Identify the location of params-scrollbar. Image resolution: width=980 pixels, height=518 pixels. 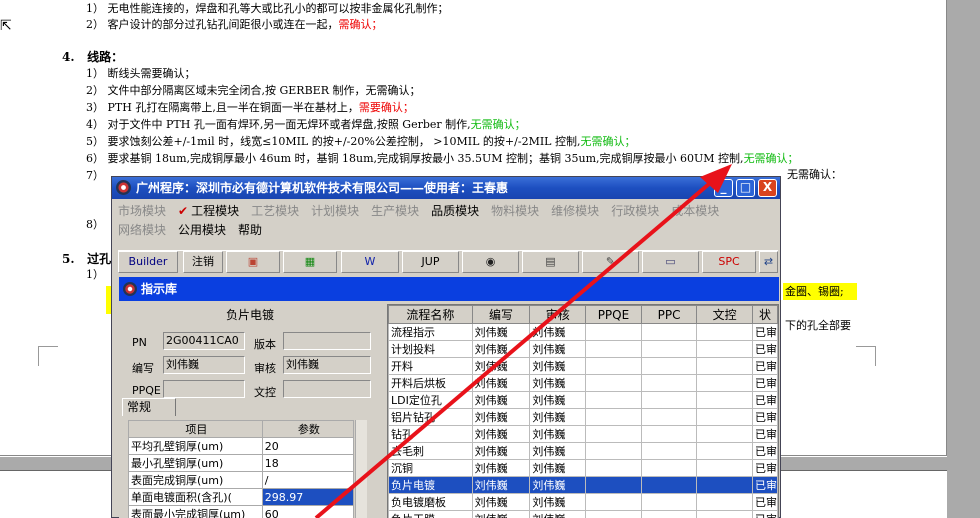
(361, 469).